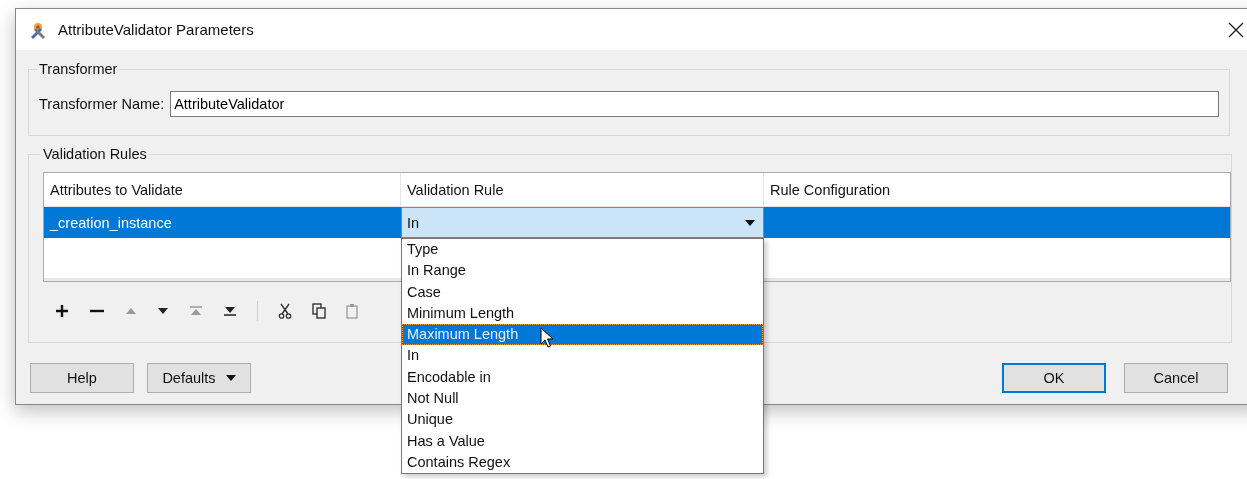 Image resolution: width=1247 pixels, height=479 pixels. Describe the element at coordinates (582, 356) in the screenshot. I see `dropdown-option: In` at that location.